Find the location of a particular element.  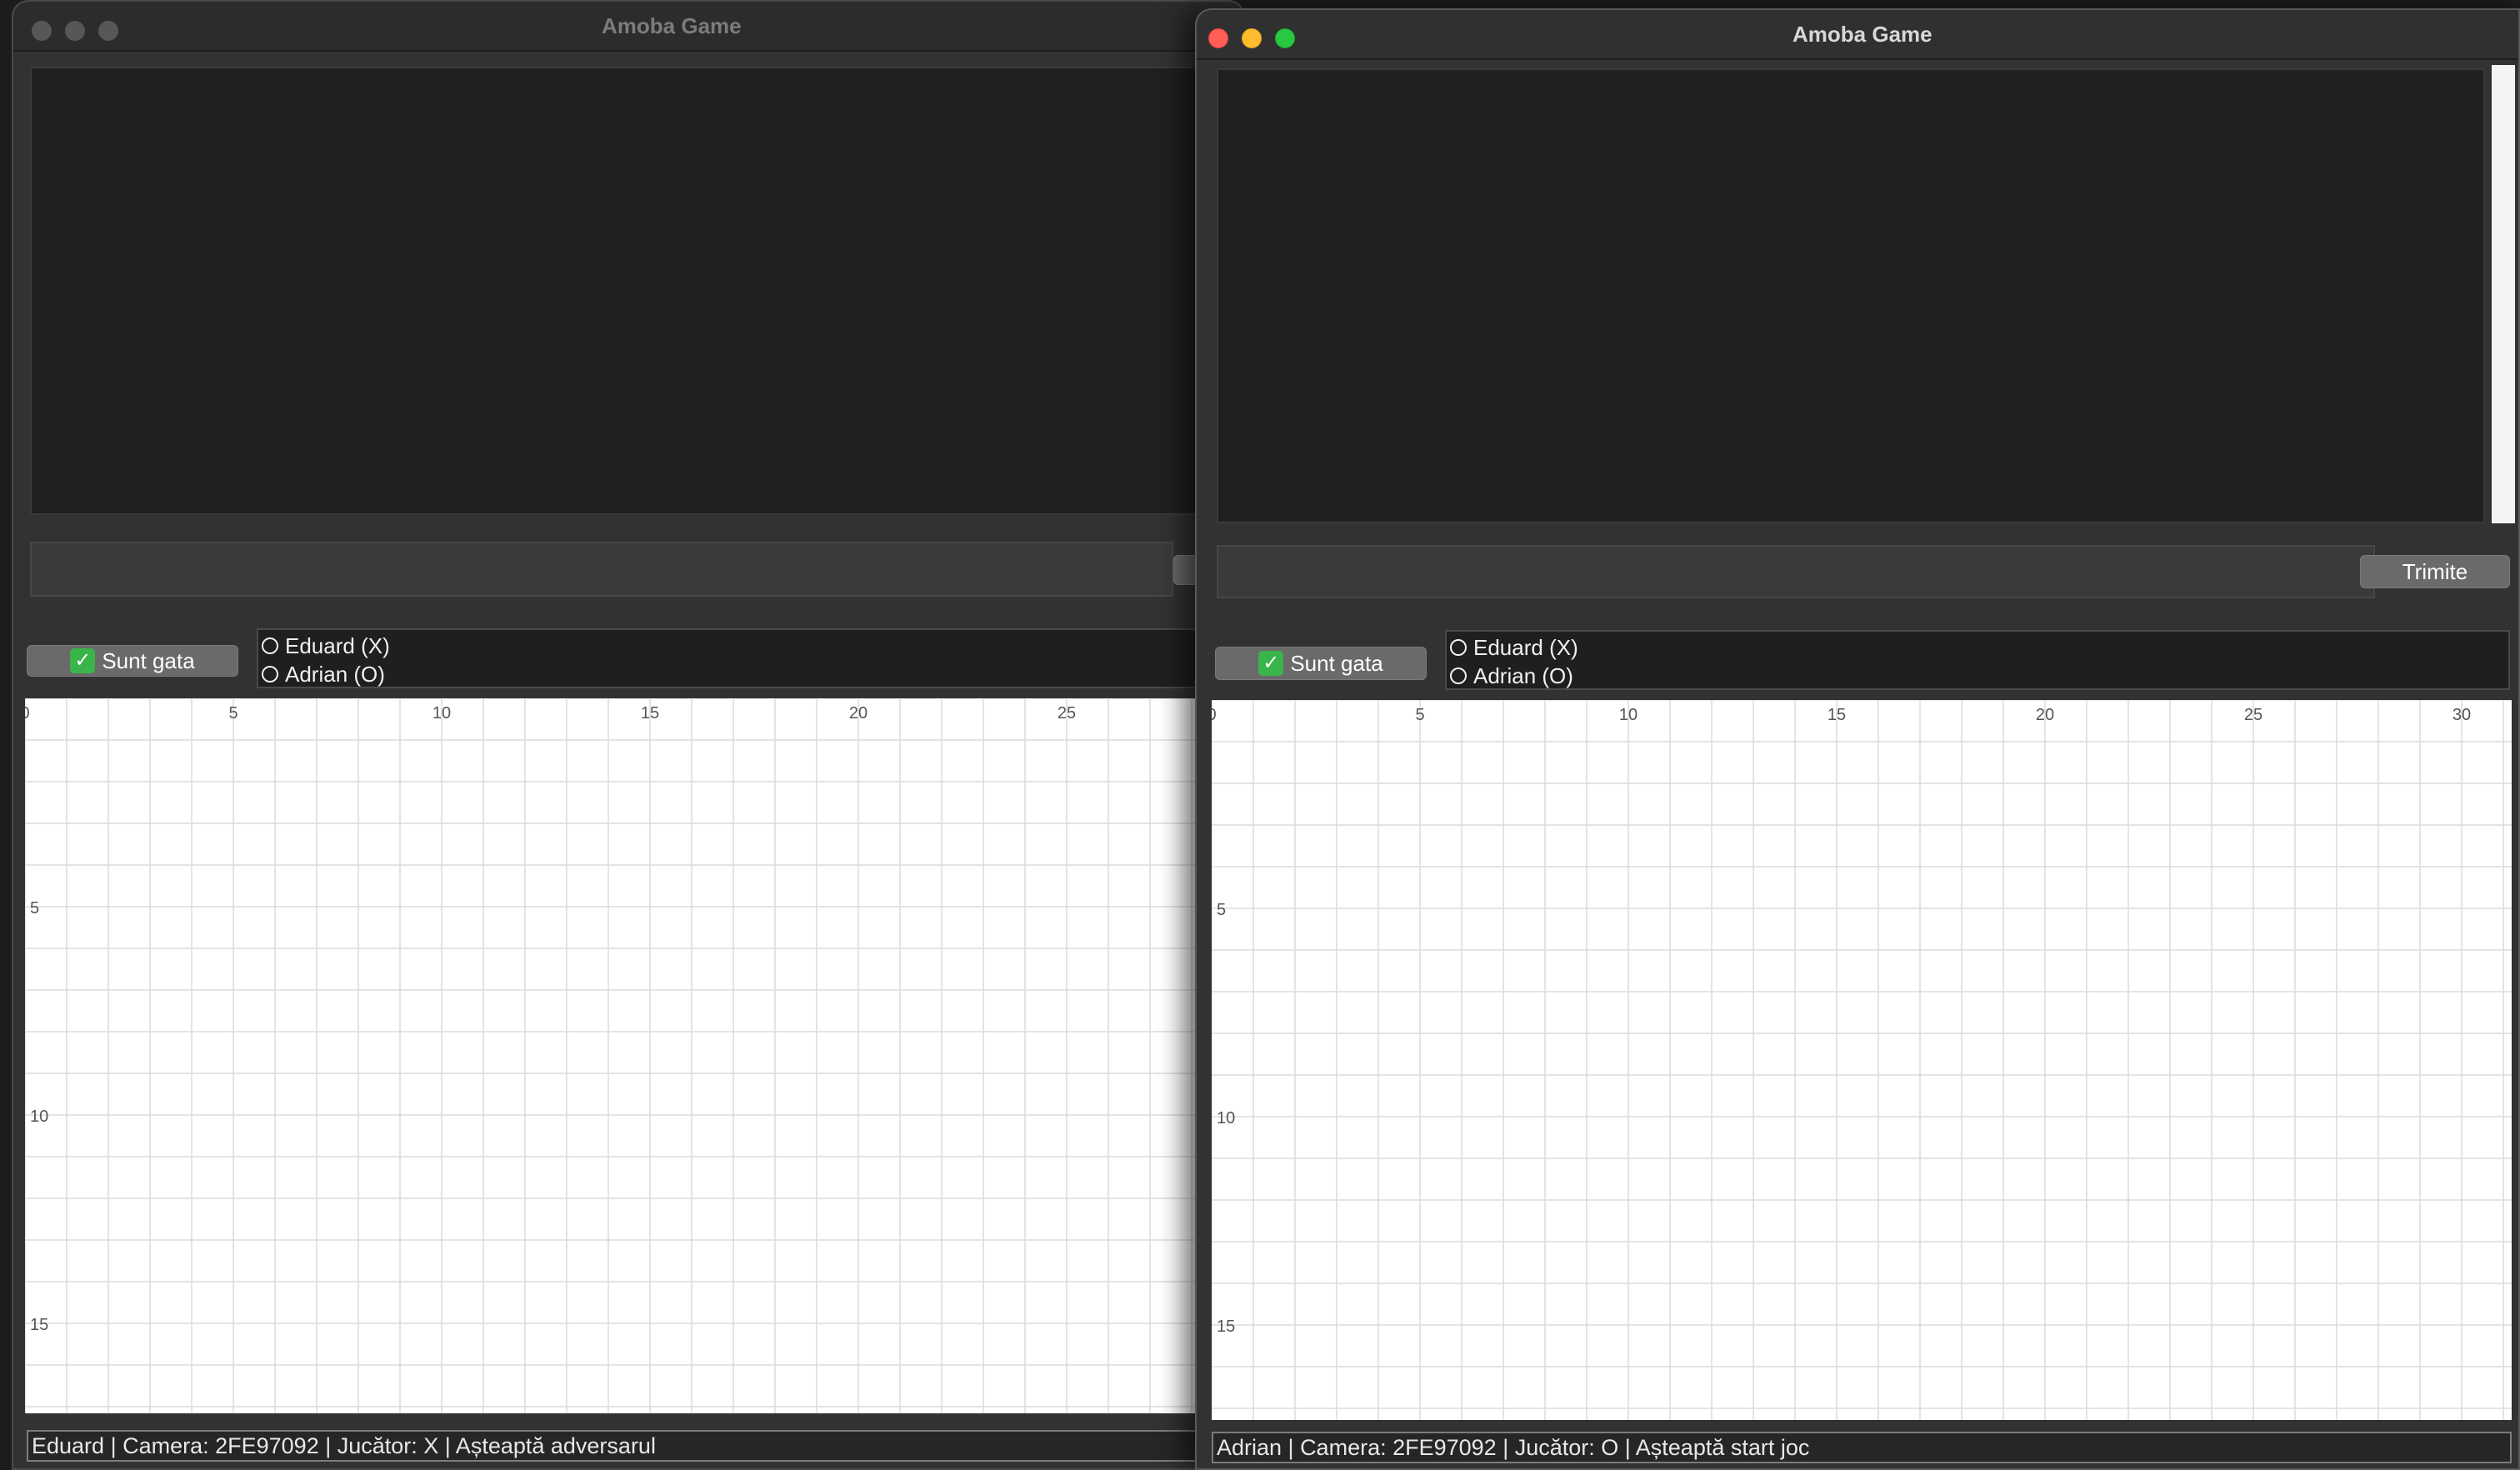

right-titlebar: Amoba Game is located at coordinates (1857, 35).